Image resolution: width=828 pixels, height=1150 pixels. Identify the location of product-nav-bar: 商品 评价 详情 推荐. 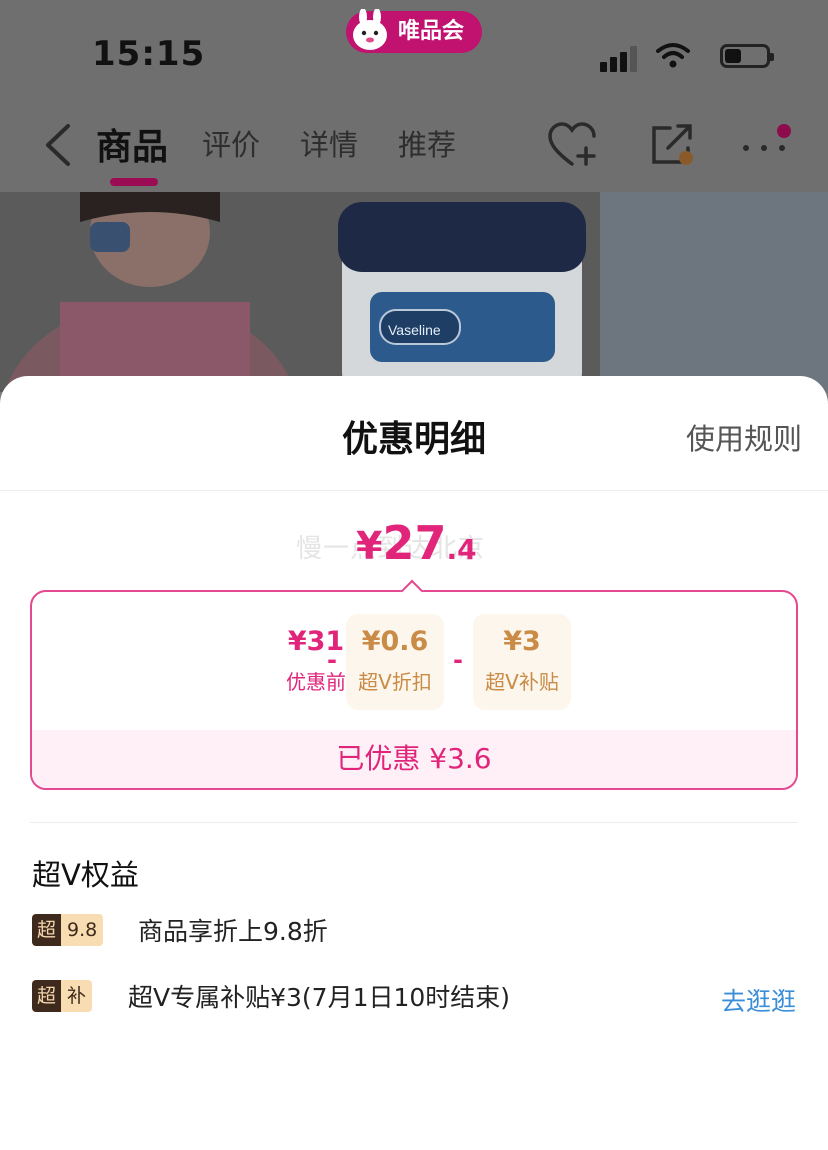
(414, 146).